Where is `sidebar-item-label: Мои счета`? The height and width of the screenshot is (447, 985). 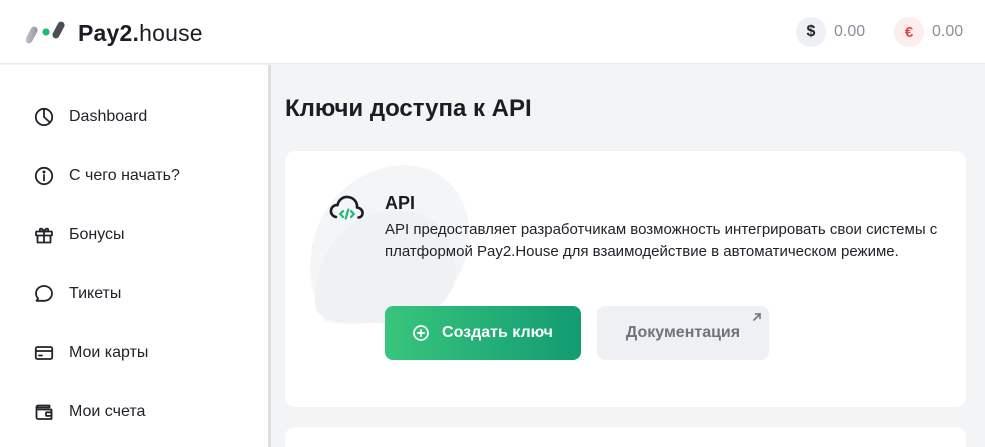
sidebar-item-label: Мои счета is located at coordinates (107, 411).